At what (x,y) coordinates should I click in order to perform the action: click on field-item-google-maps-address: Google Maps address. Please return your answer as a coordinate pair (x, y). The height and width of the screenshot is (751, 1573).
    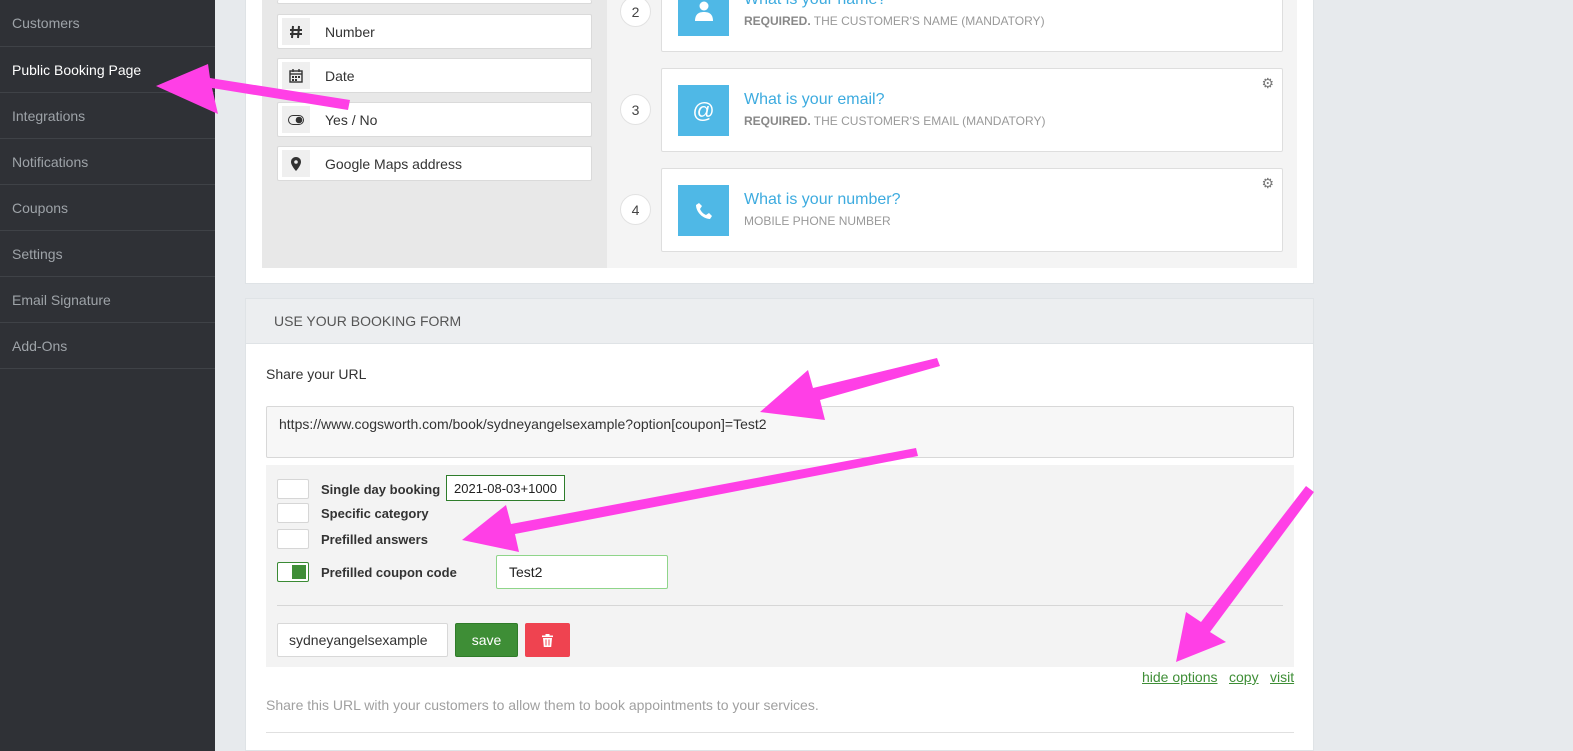
    Looking at the image, I should click on (434, 163).